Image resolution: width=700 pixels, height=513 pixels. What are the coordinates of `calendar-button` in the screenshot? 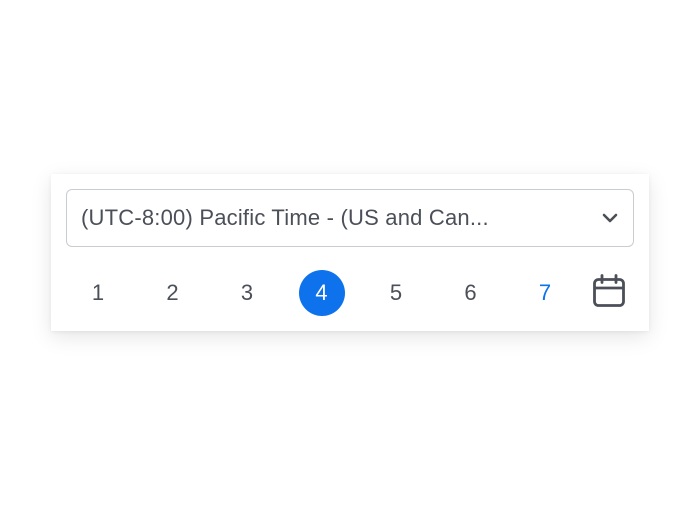 It's located at (609, 293).